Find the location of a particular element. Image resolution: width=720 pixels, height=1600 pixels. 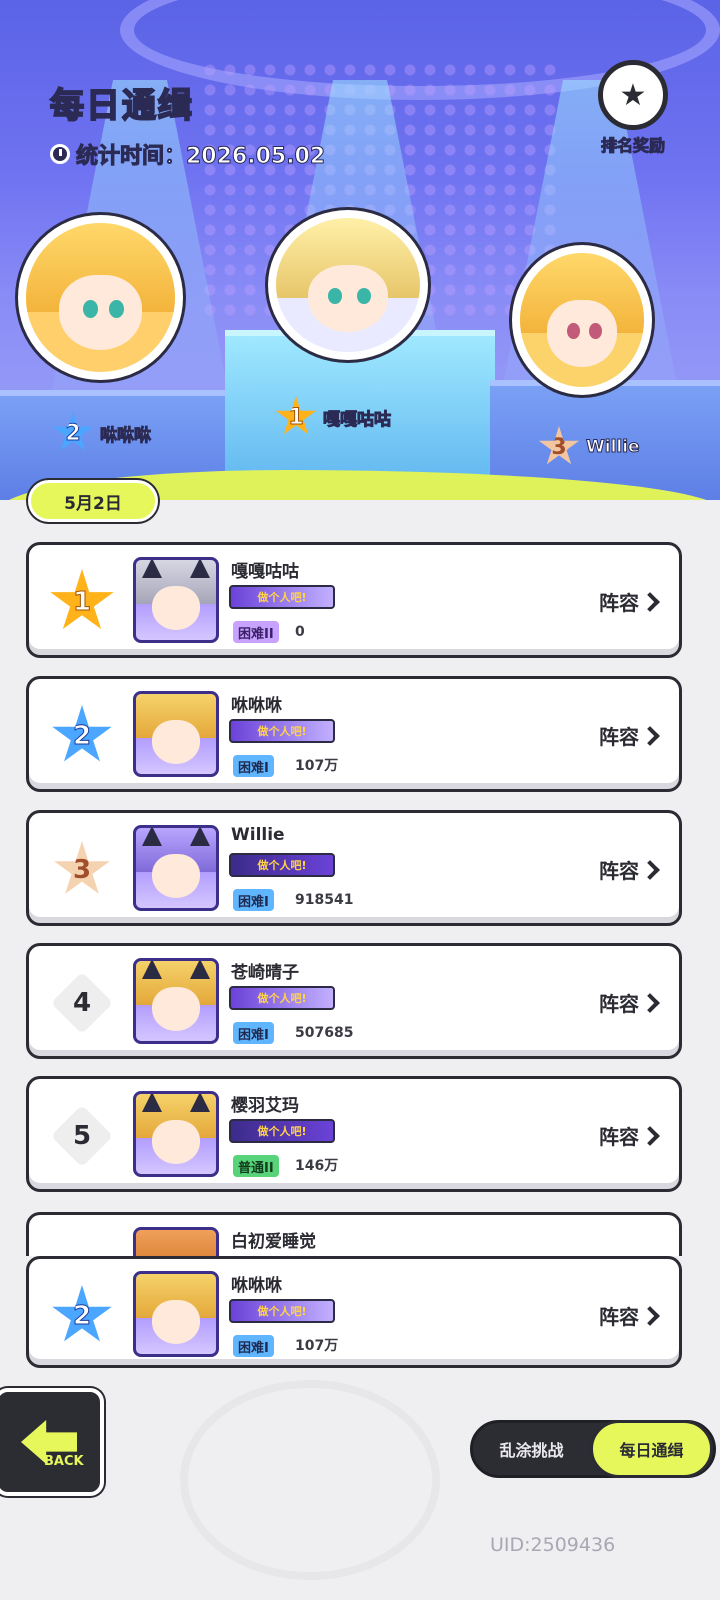

rank-number: 5 is located at coordinates (82, 1136).